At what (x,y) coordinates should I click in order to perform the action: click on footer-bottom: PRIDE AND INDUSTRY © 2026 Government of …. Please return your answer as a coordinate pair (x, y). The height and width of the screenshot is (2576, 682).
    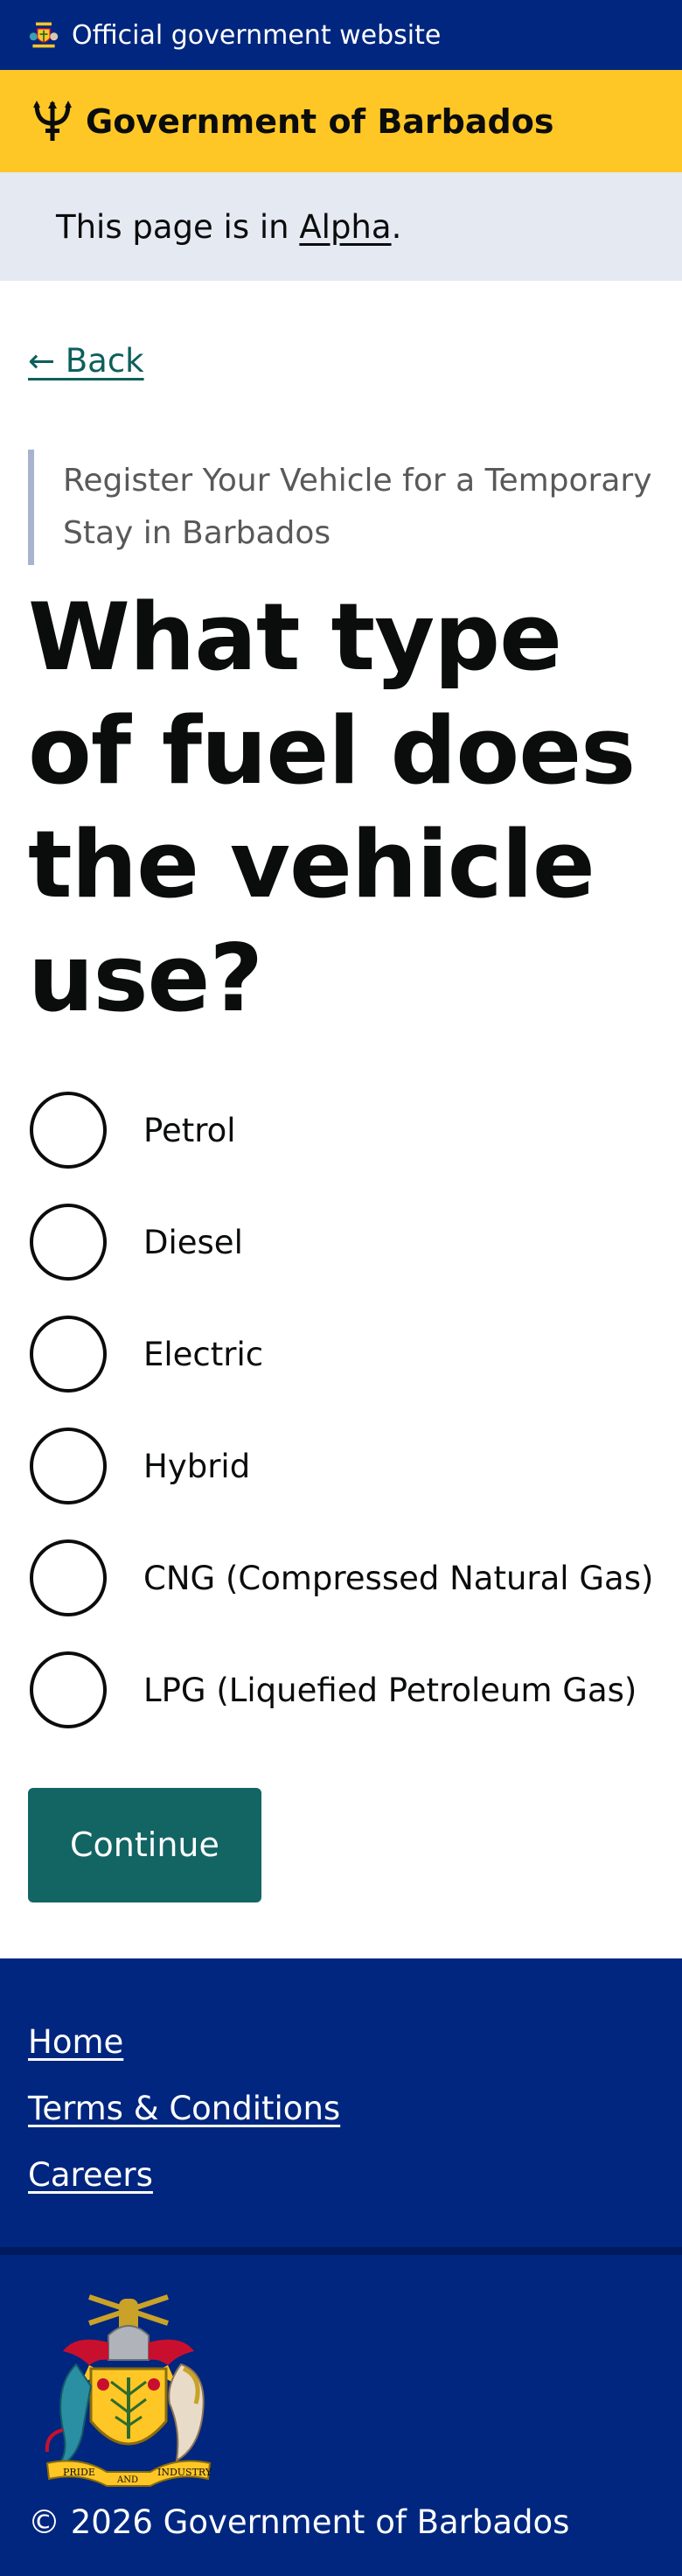
    Looking at the image, I should click on (341, 2415).